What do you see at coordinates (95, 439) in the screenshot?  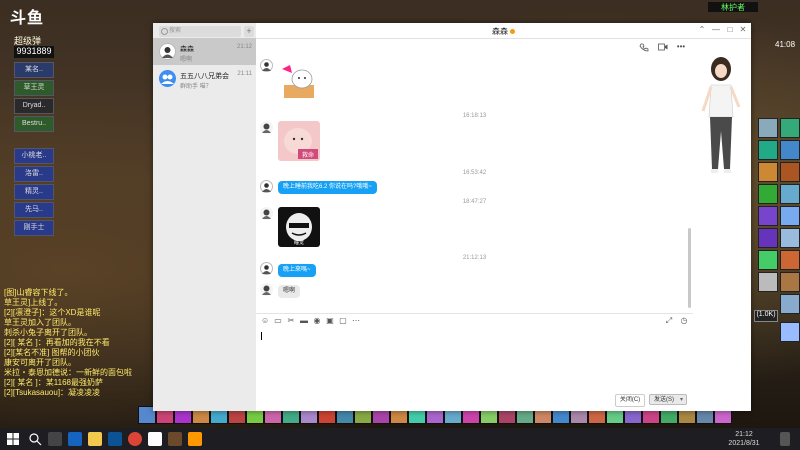 I see `file-explorer-icon` at bounding box center [95, 439].